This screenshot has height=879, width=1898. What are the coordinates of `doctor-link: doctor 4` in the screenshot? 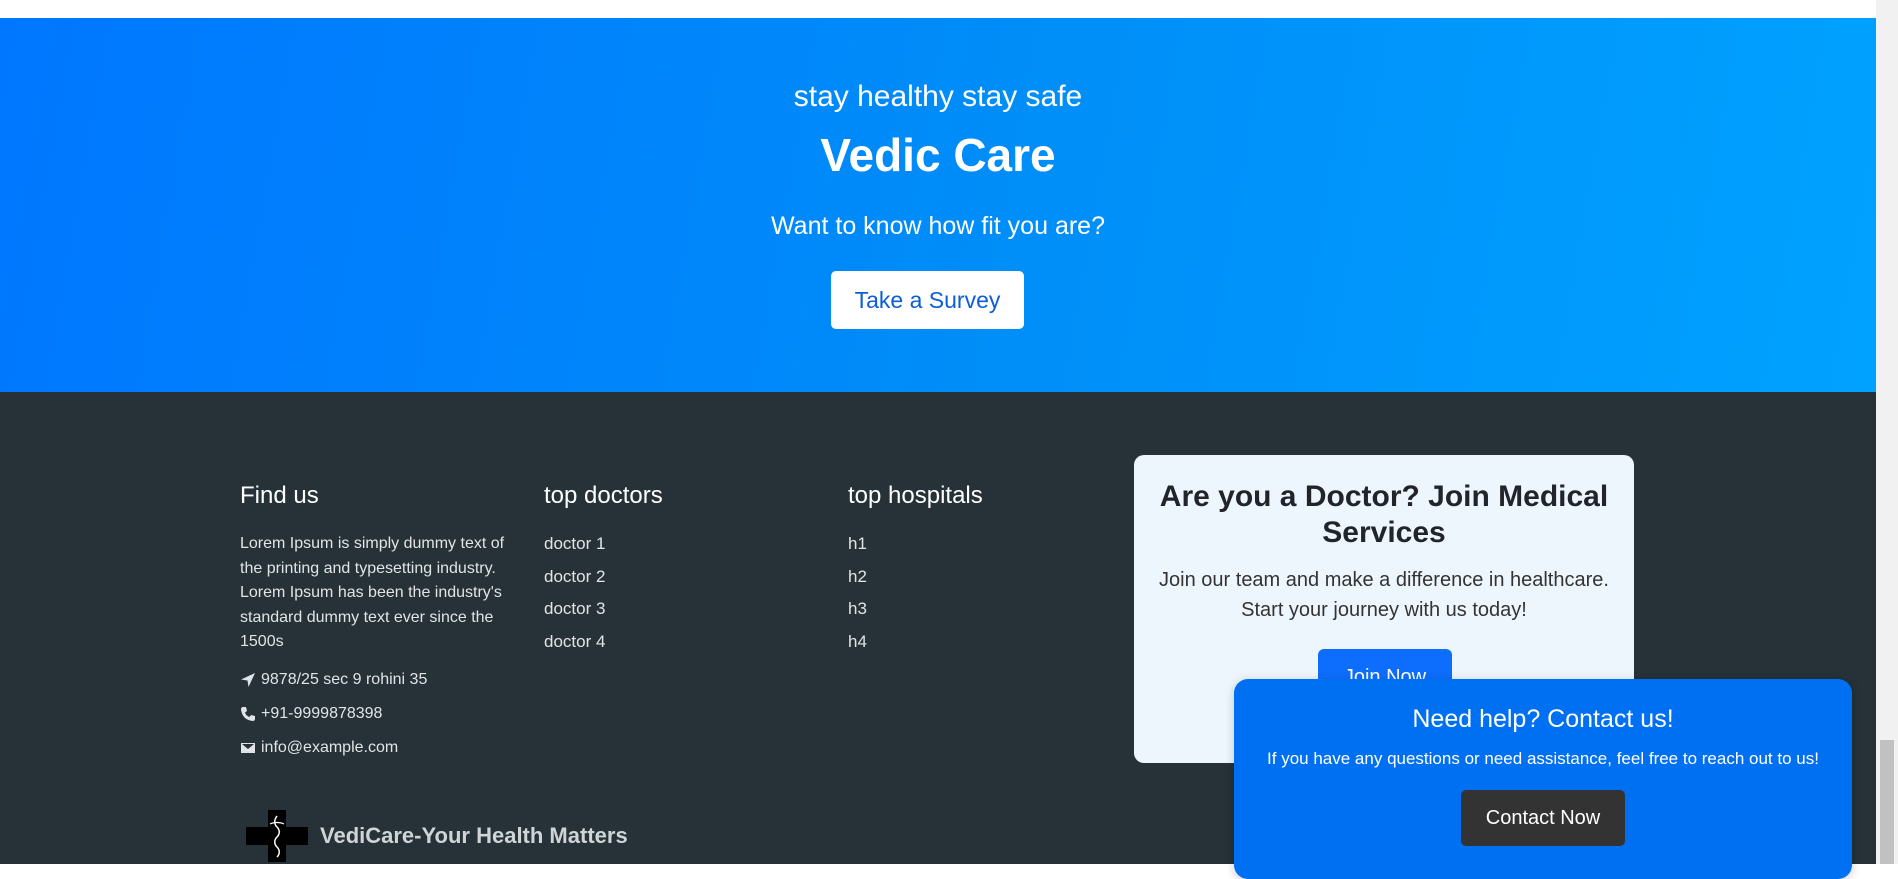 It's located at (669, 648).